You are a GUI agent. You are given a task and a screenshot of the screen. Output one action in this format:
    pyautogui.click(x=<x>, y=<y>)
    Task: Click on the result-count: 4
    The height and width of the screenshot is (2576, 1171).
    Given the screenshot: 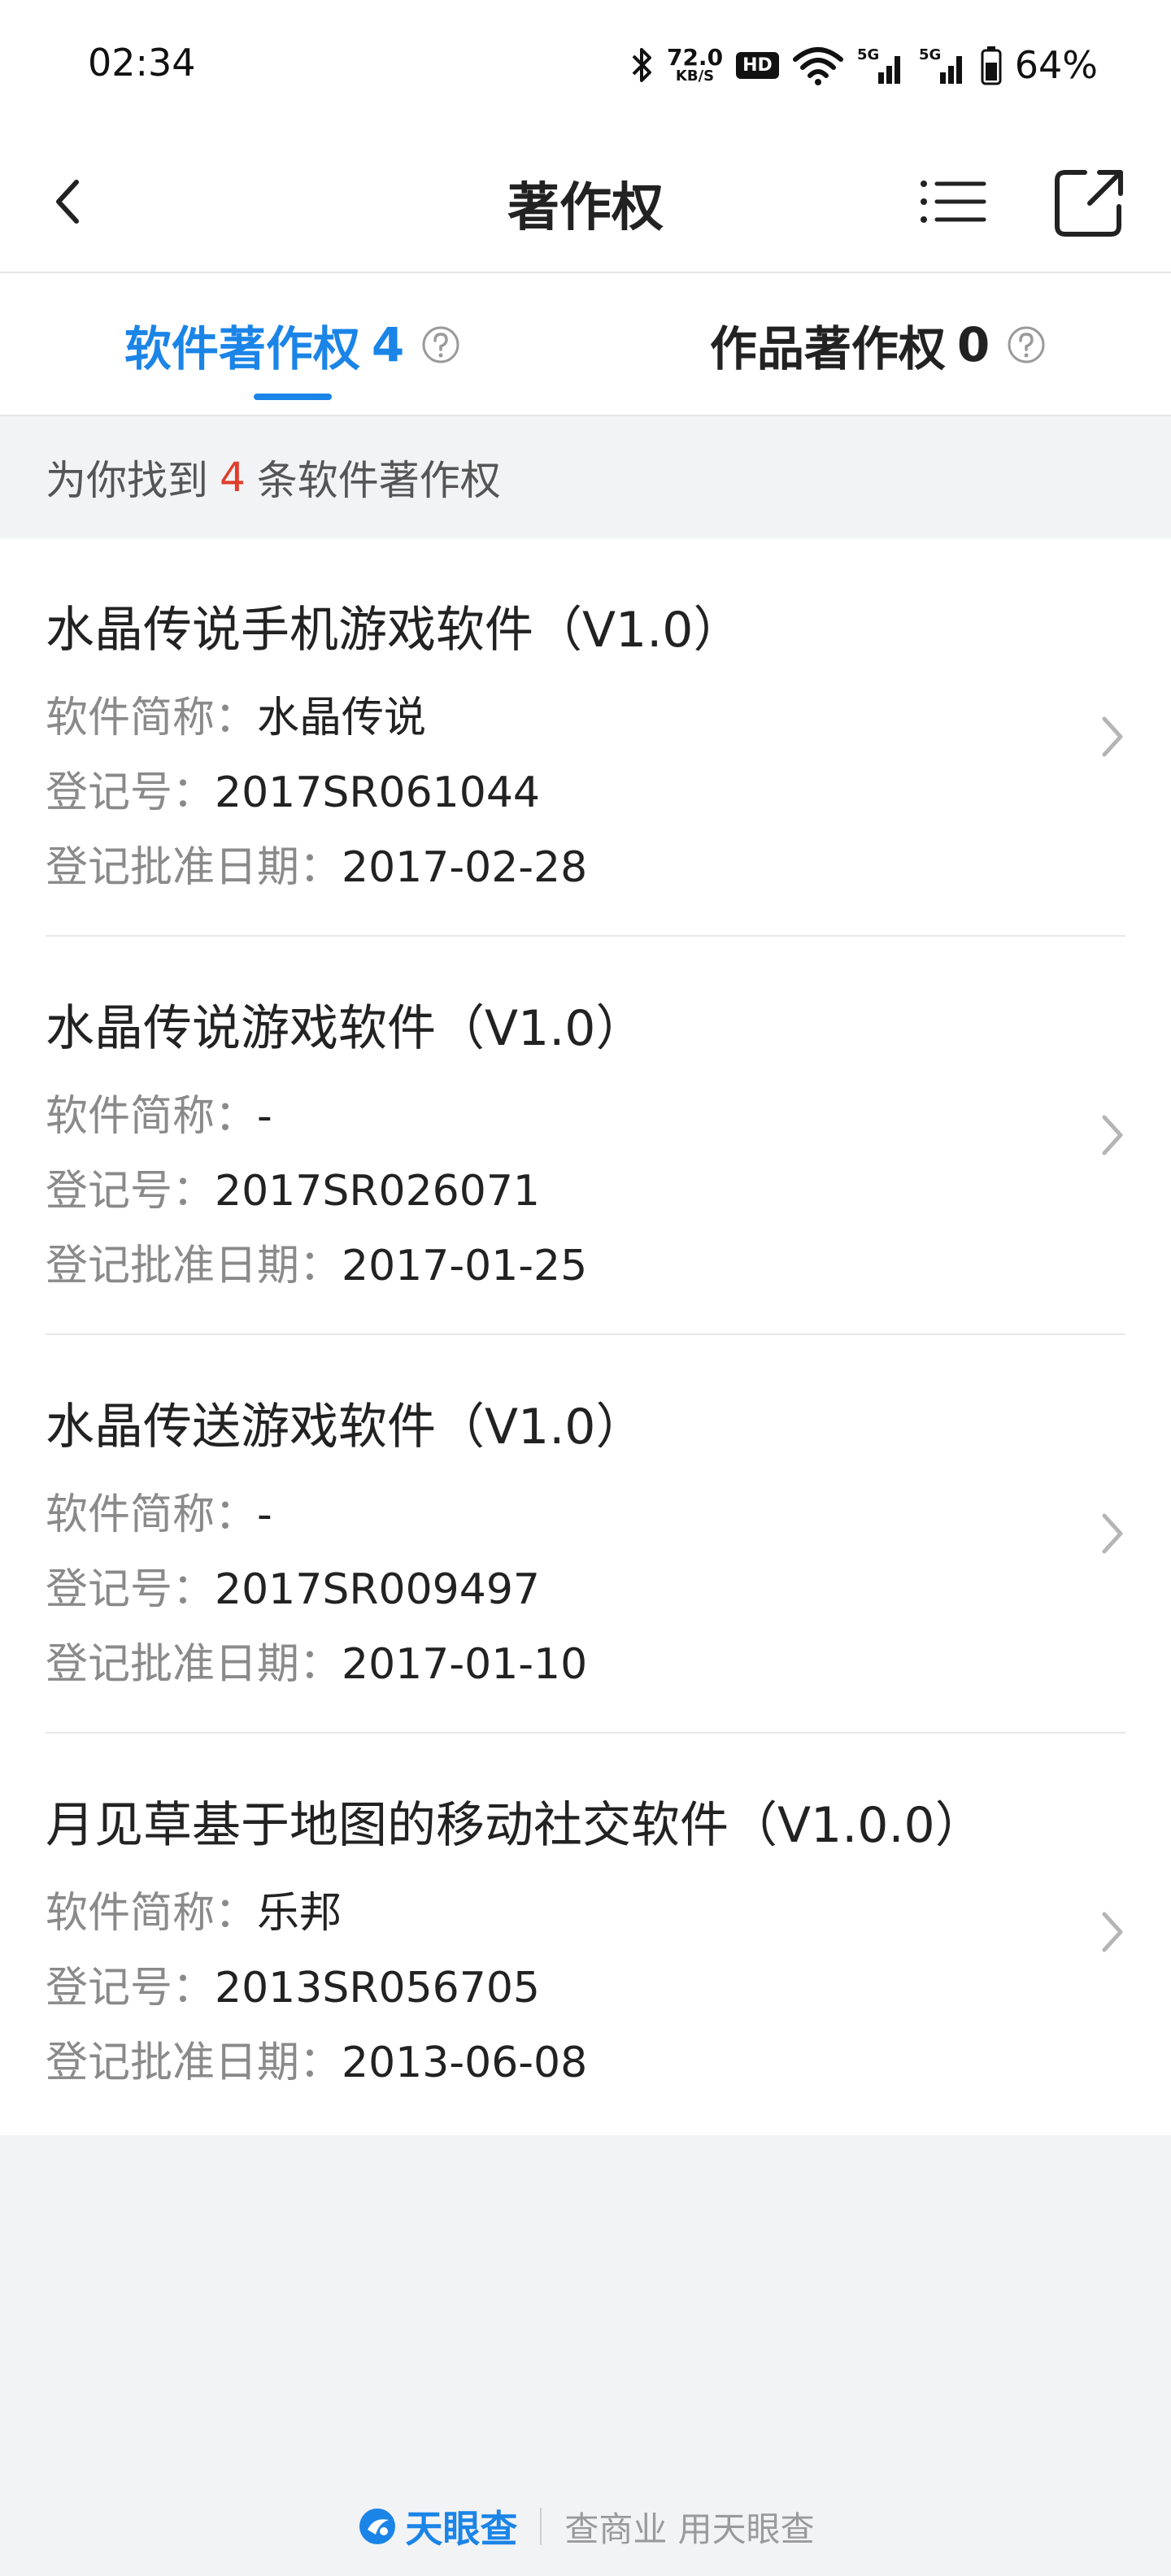 What is the action you would take?
    pyautogui.click(x=233, y=478)
    